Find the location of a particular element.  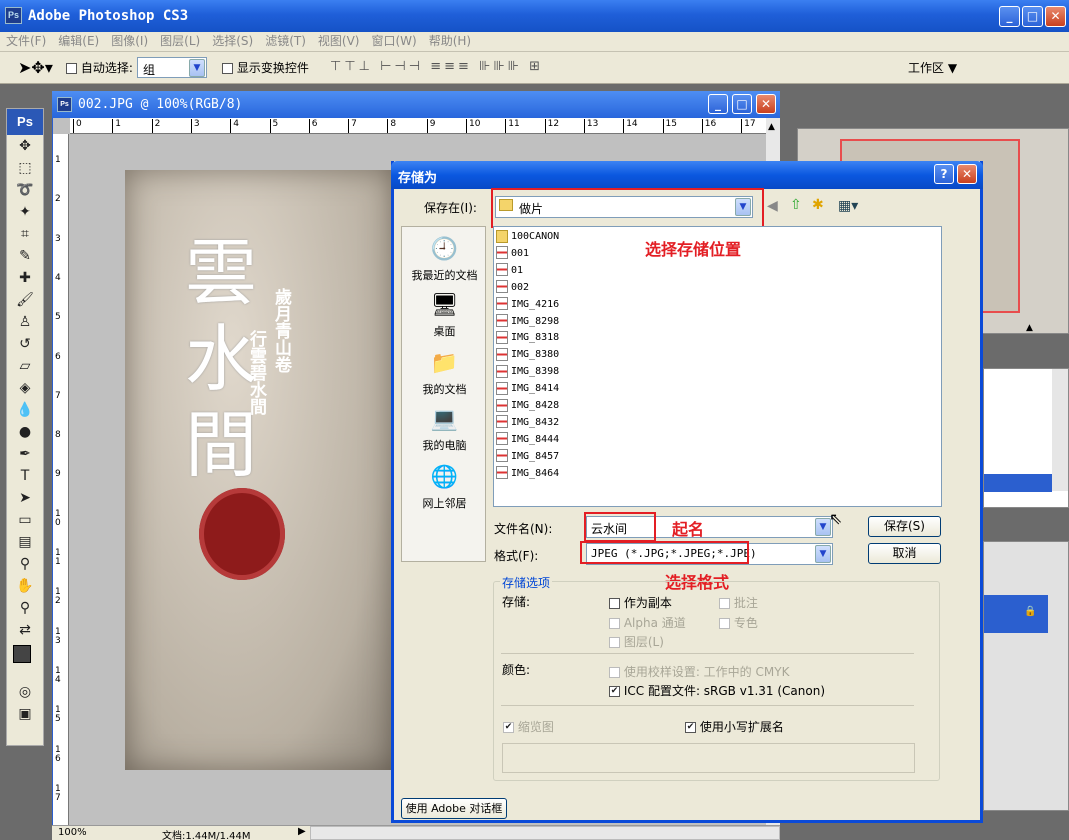

lasso-icon: ➰ is located at coordinates (25, 190).